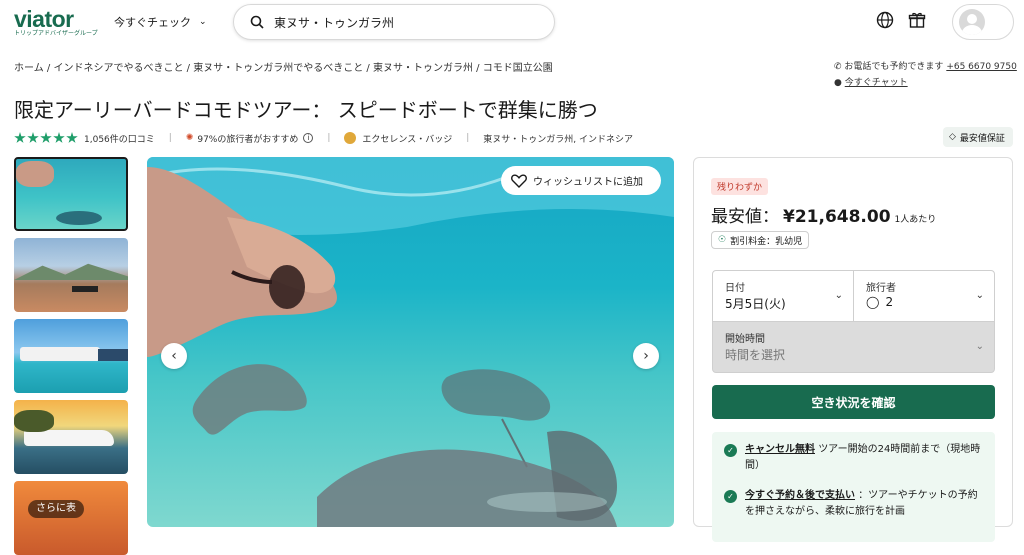 This screenshot has height=555, width=1024. Describe the element at coordinates (854, 458) in the screenshot. I see `free-cancel-row: ✓ キャンセル無料 ツアー開始の24時間前まで（現地時間）` at that location.